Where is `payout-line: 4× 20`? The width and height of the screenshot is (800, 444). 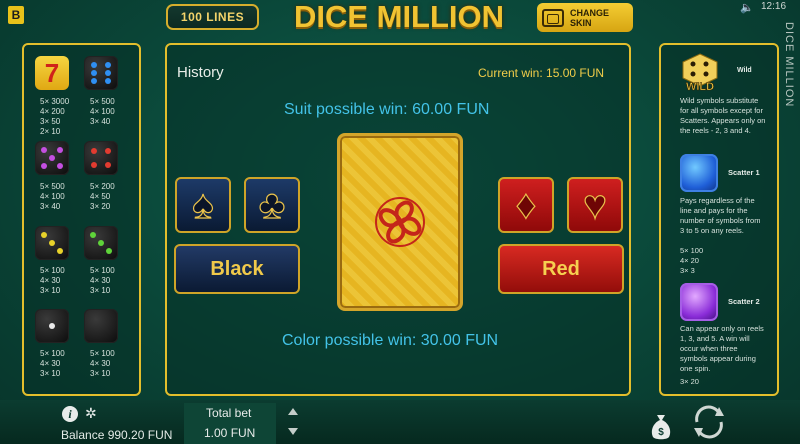
payout-line: 4× 20 is located at coordinates (689, 260).